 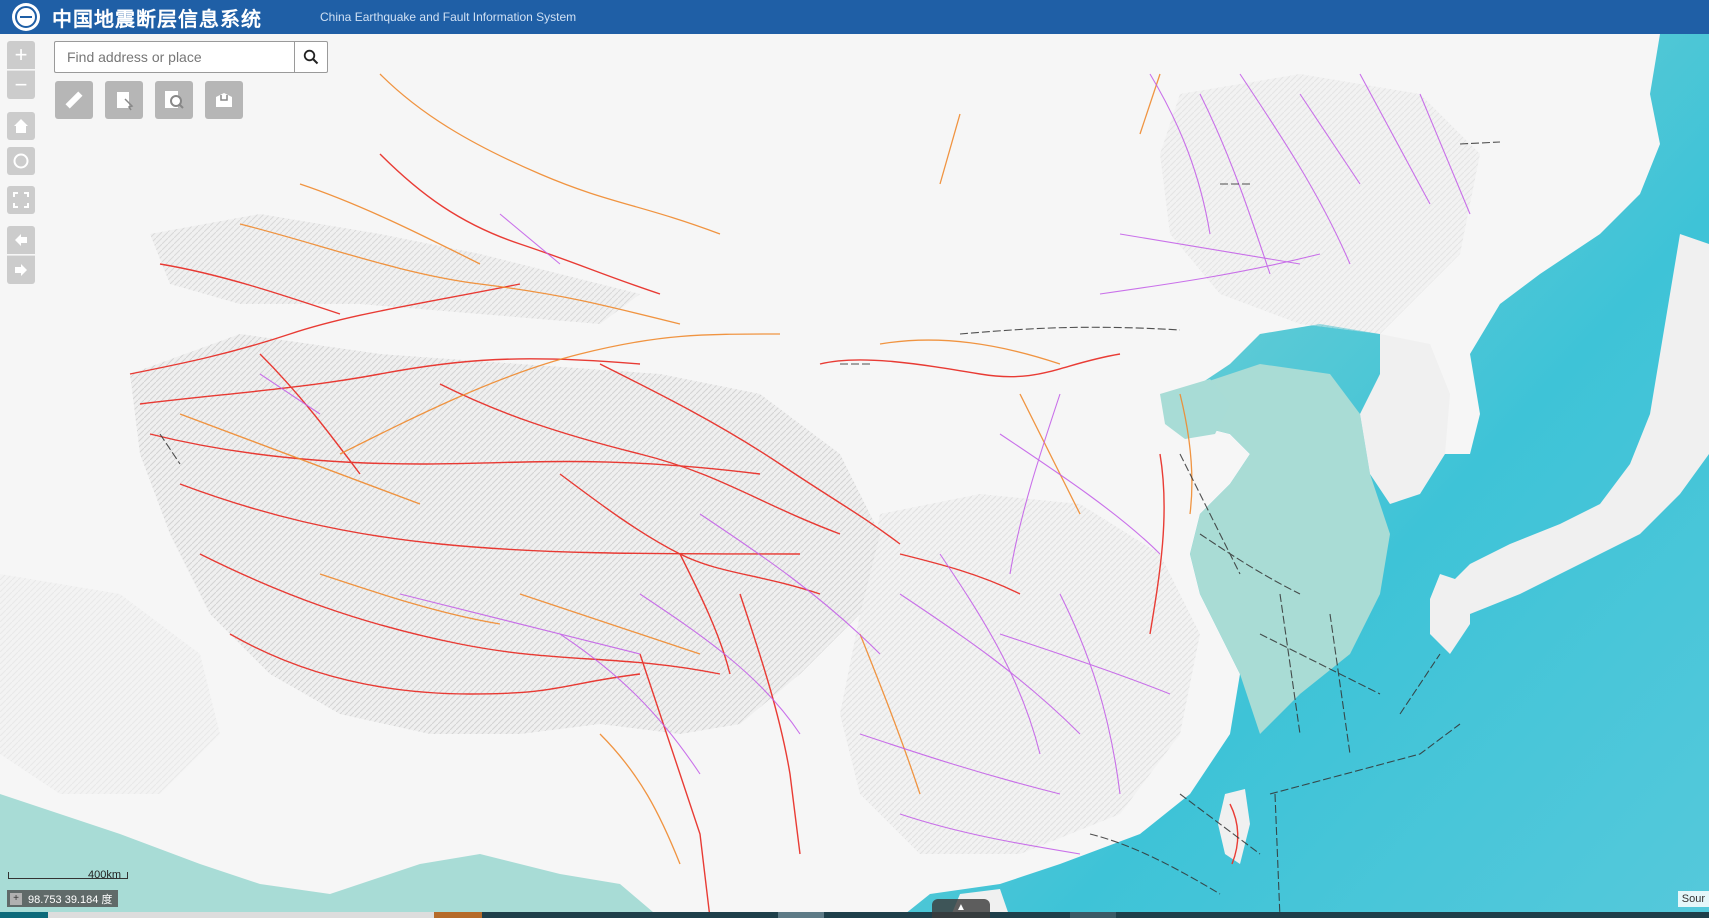 I want to click on globe-logo-icon, so click(x=26, y=17).